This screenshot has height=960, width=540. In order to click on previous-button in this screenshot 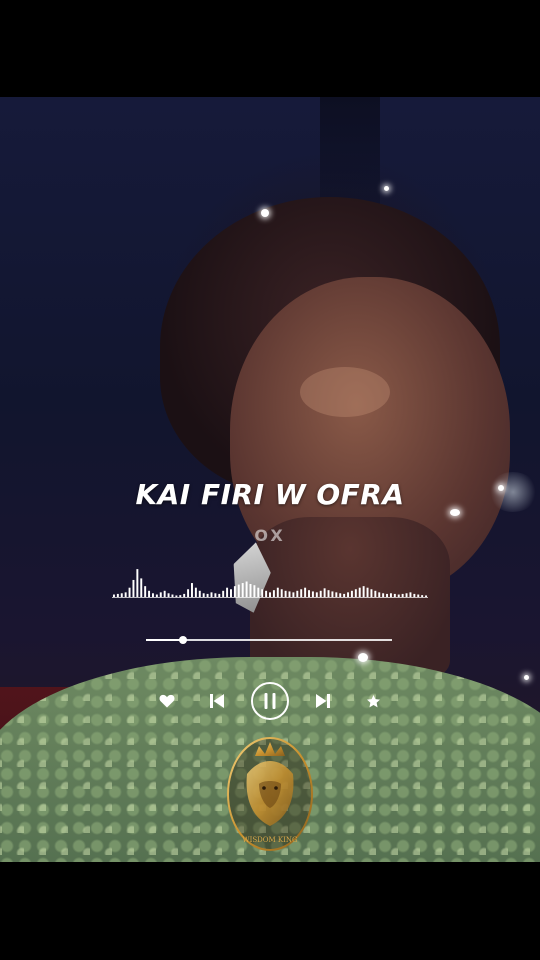, I will do `click(217, 701)`.